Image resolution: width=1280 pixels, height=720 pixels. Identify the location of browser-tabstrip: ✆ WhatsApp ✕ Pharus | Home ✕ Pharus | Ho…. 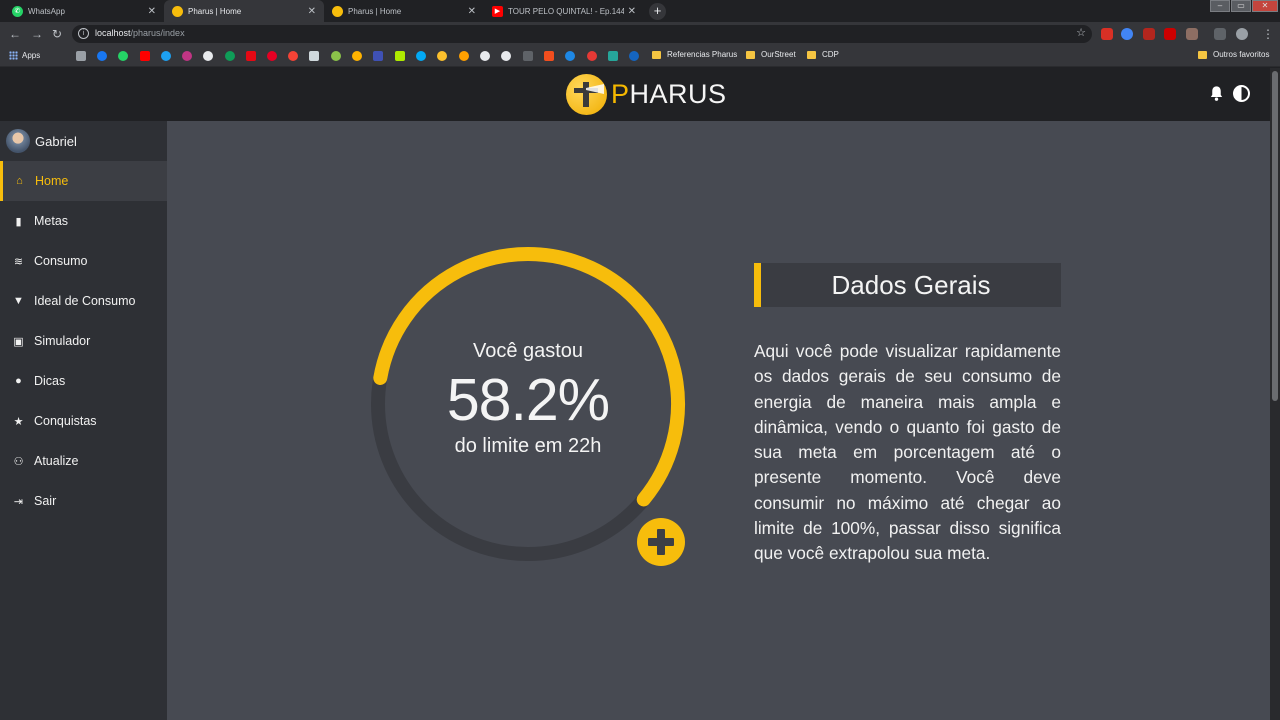
(640, 11).